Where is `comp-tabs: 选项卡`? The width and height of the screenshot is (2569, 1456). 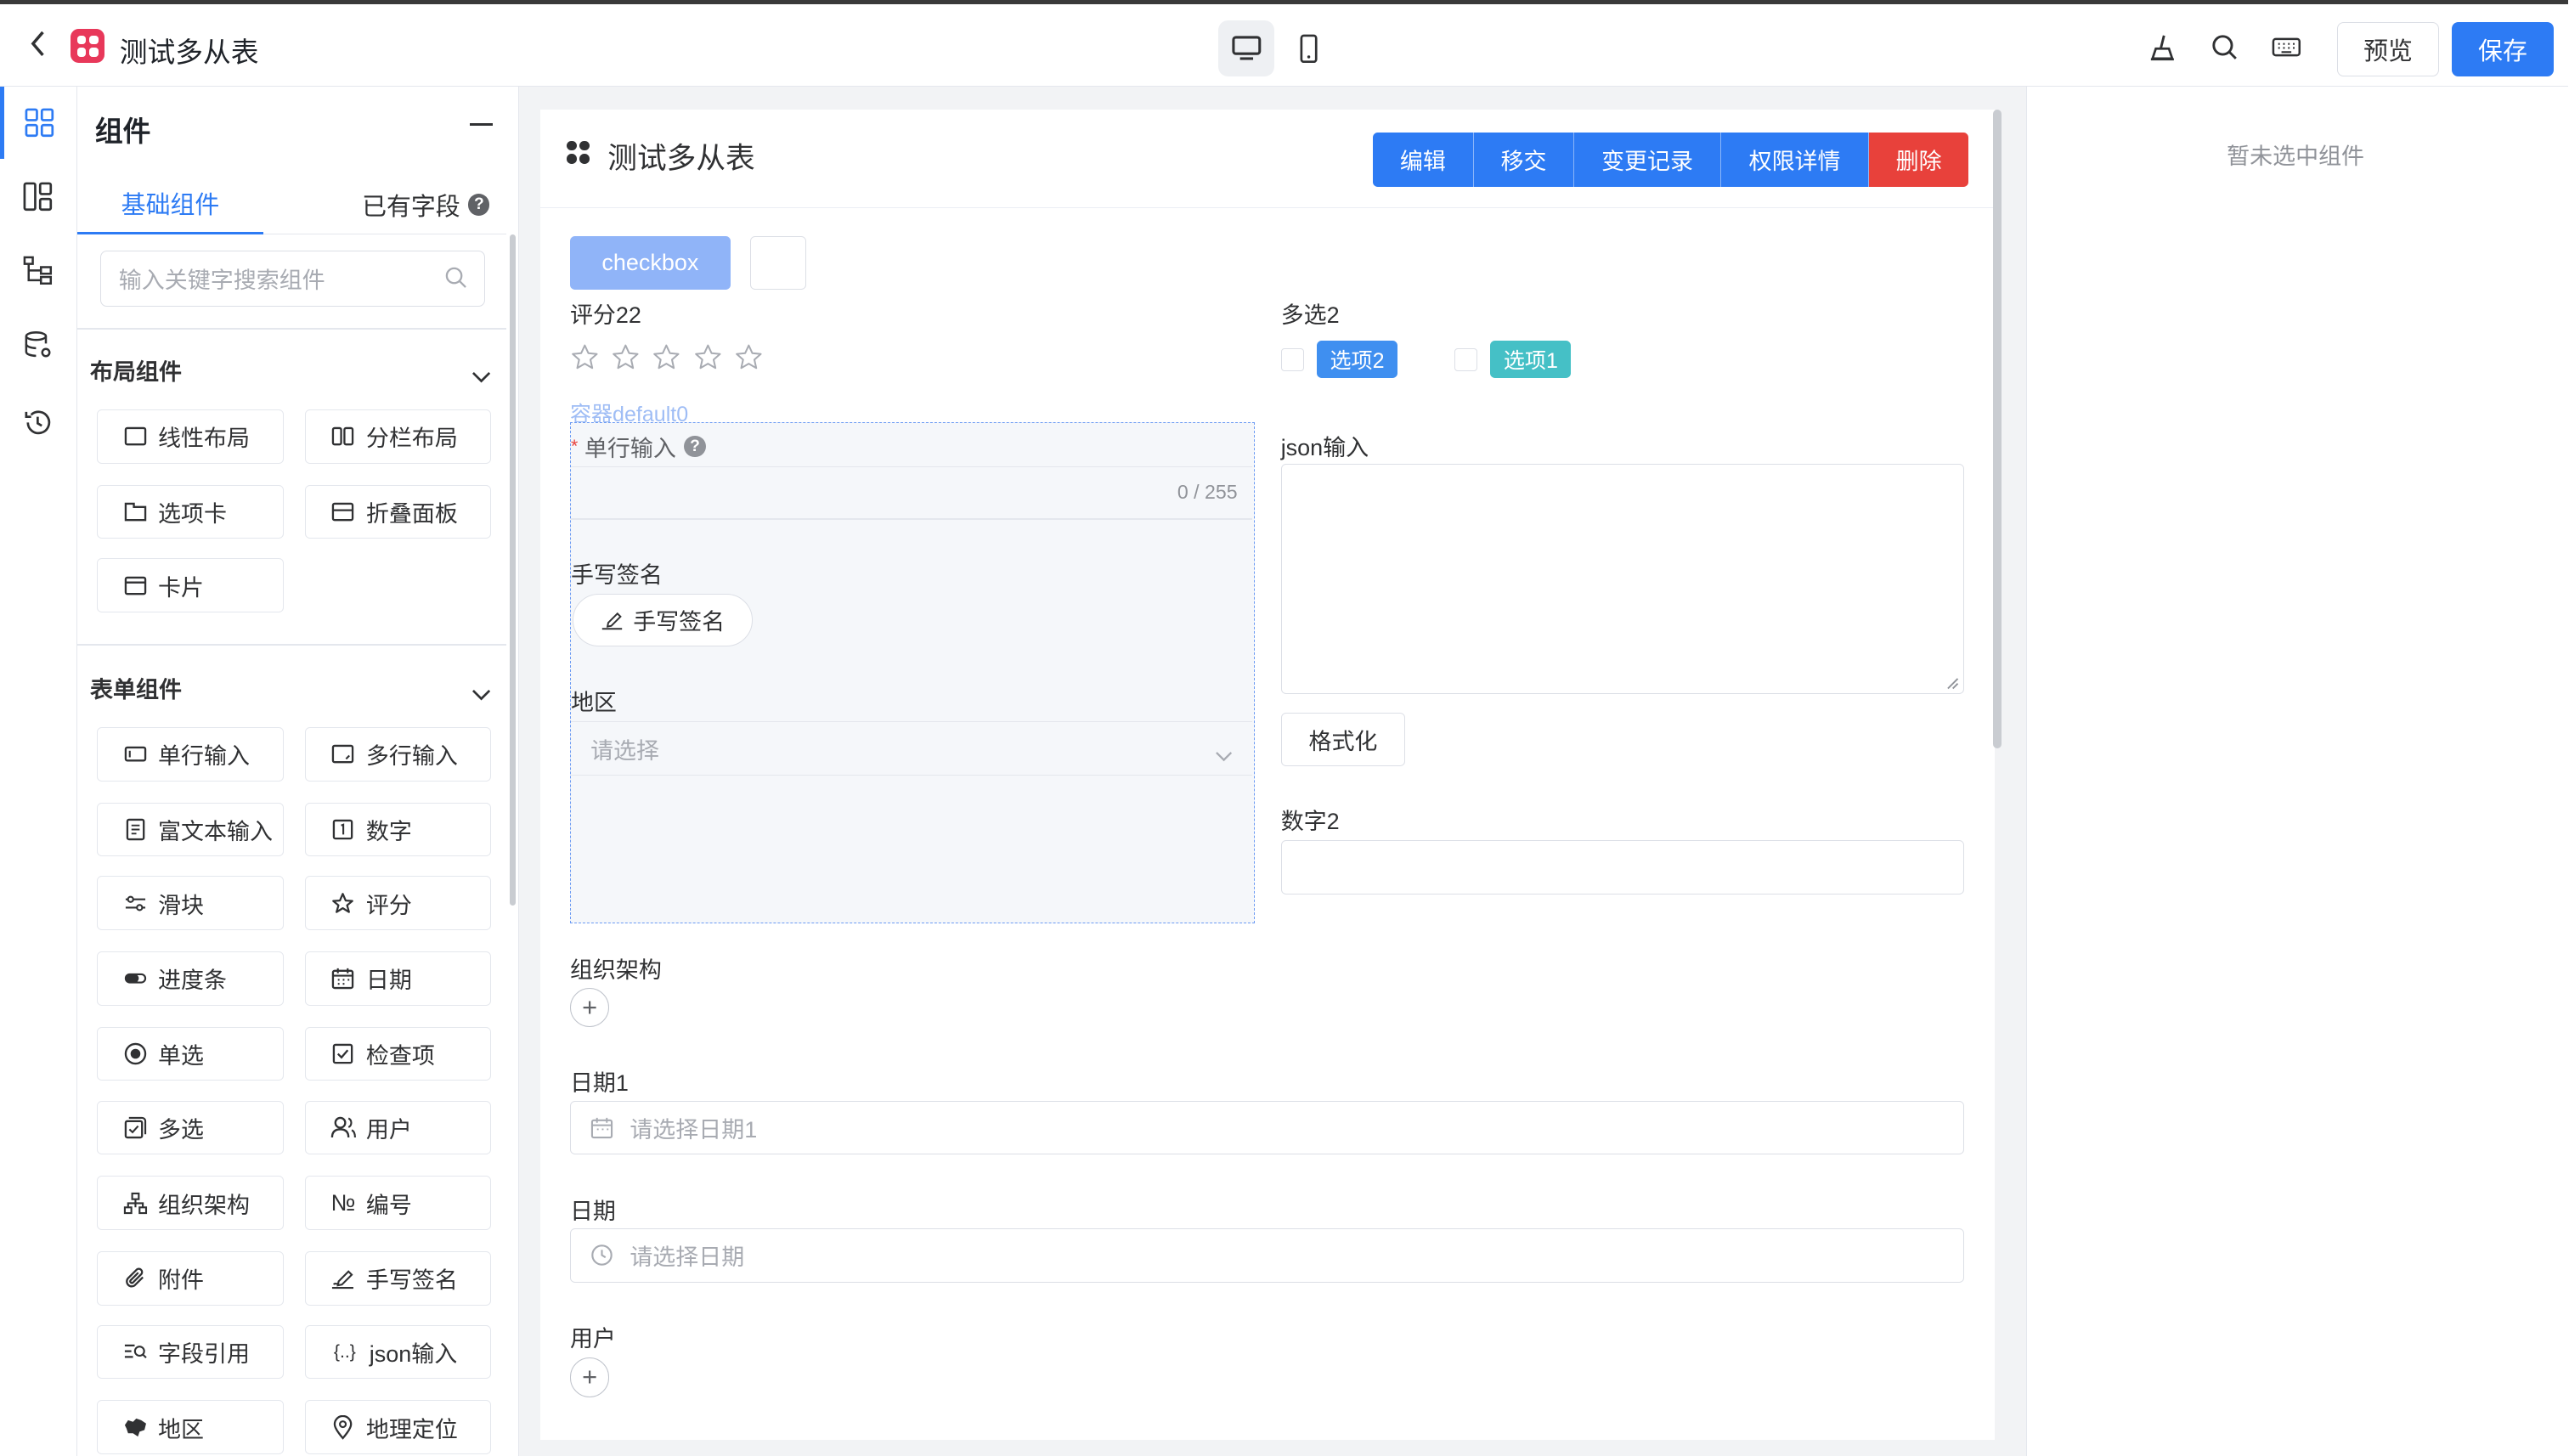 comp-tabs: 选项卡 is located at coordinates (190, 512).